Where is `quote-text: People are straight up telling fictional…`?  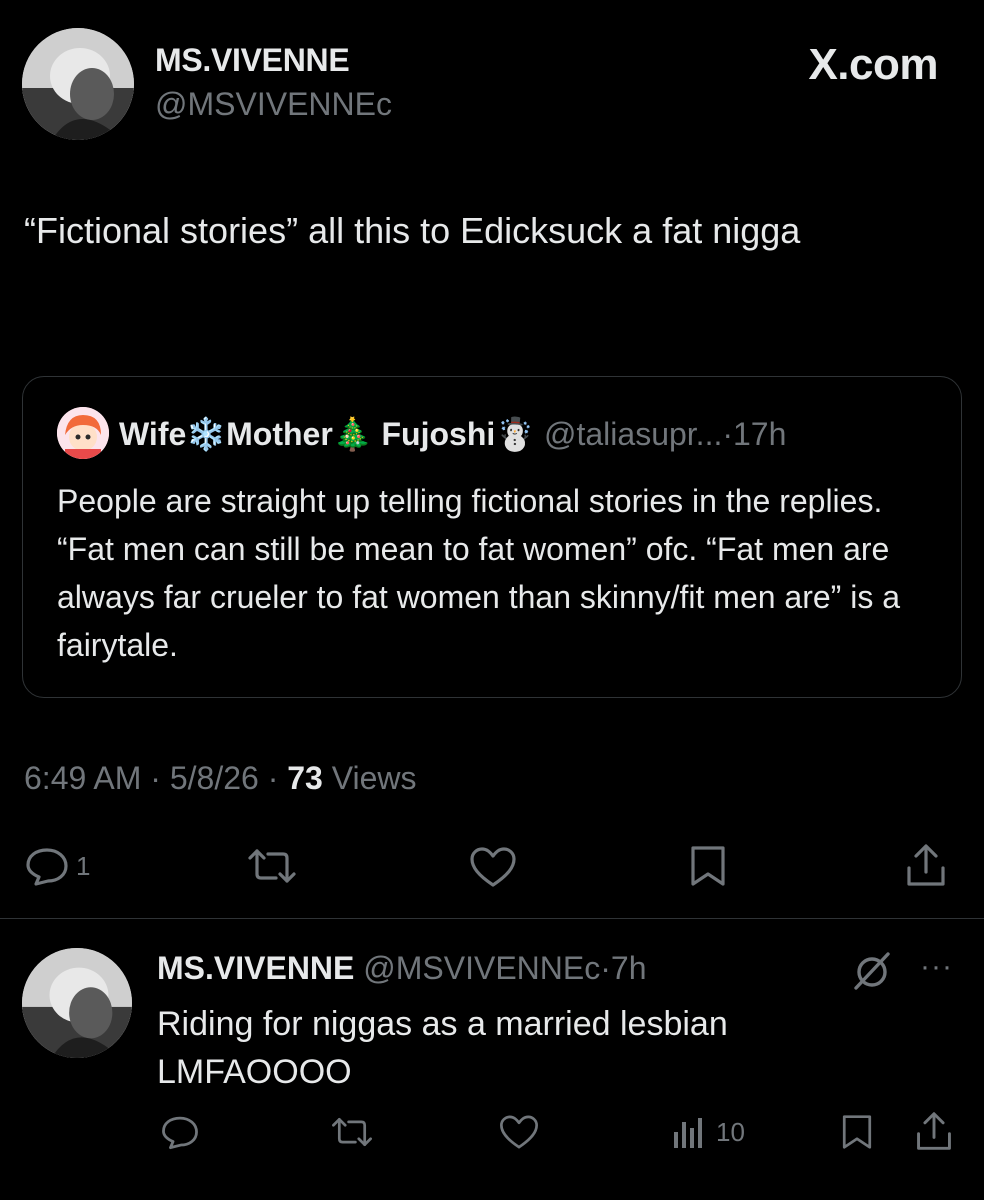
quote-text: People are straight up telling fictional… is located at coordinates (479, 573).